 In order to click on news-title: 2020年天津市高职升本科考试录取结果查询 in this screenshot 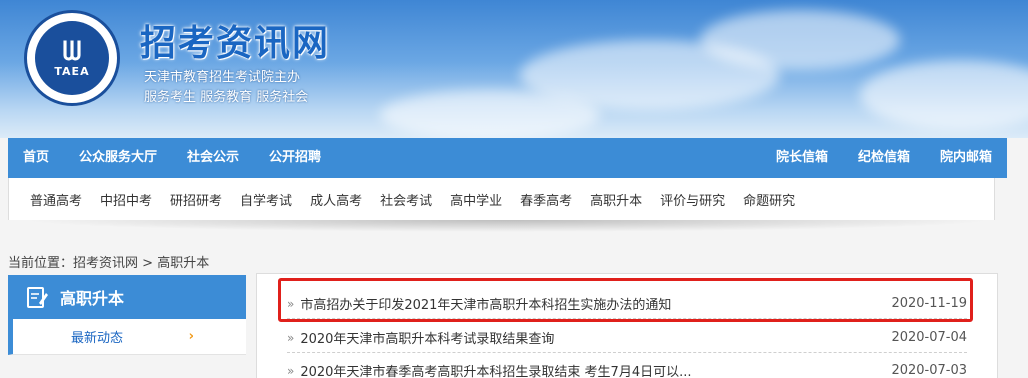, I will do `click(590, 337)`.